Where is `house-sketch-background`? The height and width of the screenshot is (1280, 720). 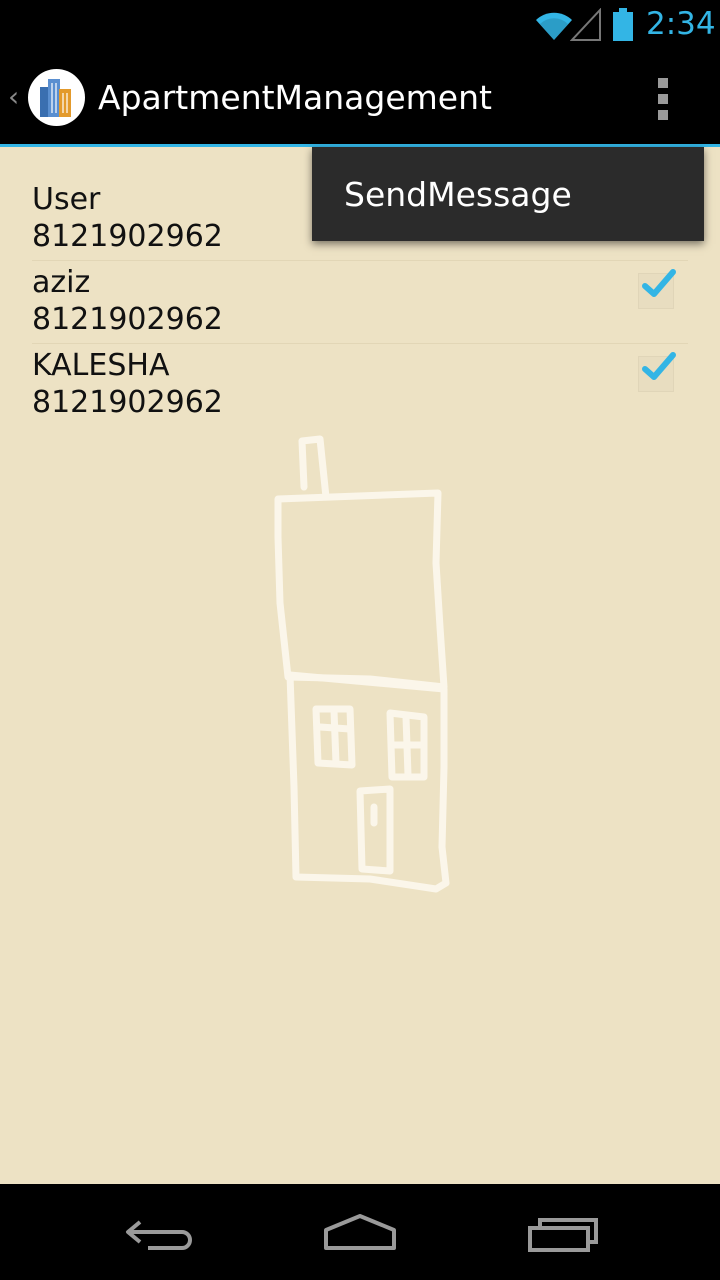 house-sketch-background is located at coordinates (362, 664).